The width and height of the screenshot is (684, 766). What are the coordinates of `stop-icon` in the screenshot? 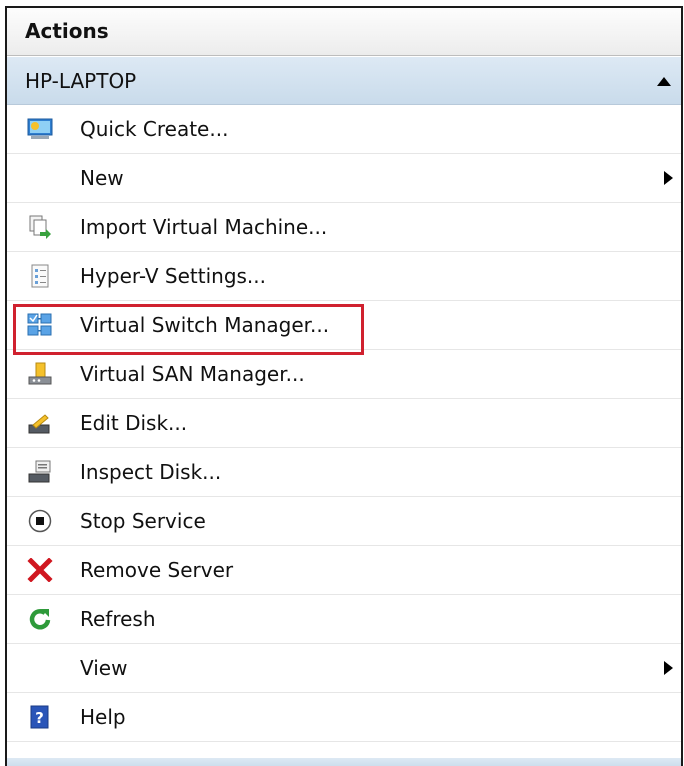 It's located at (40, 521).